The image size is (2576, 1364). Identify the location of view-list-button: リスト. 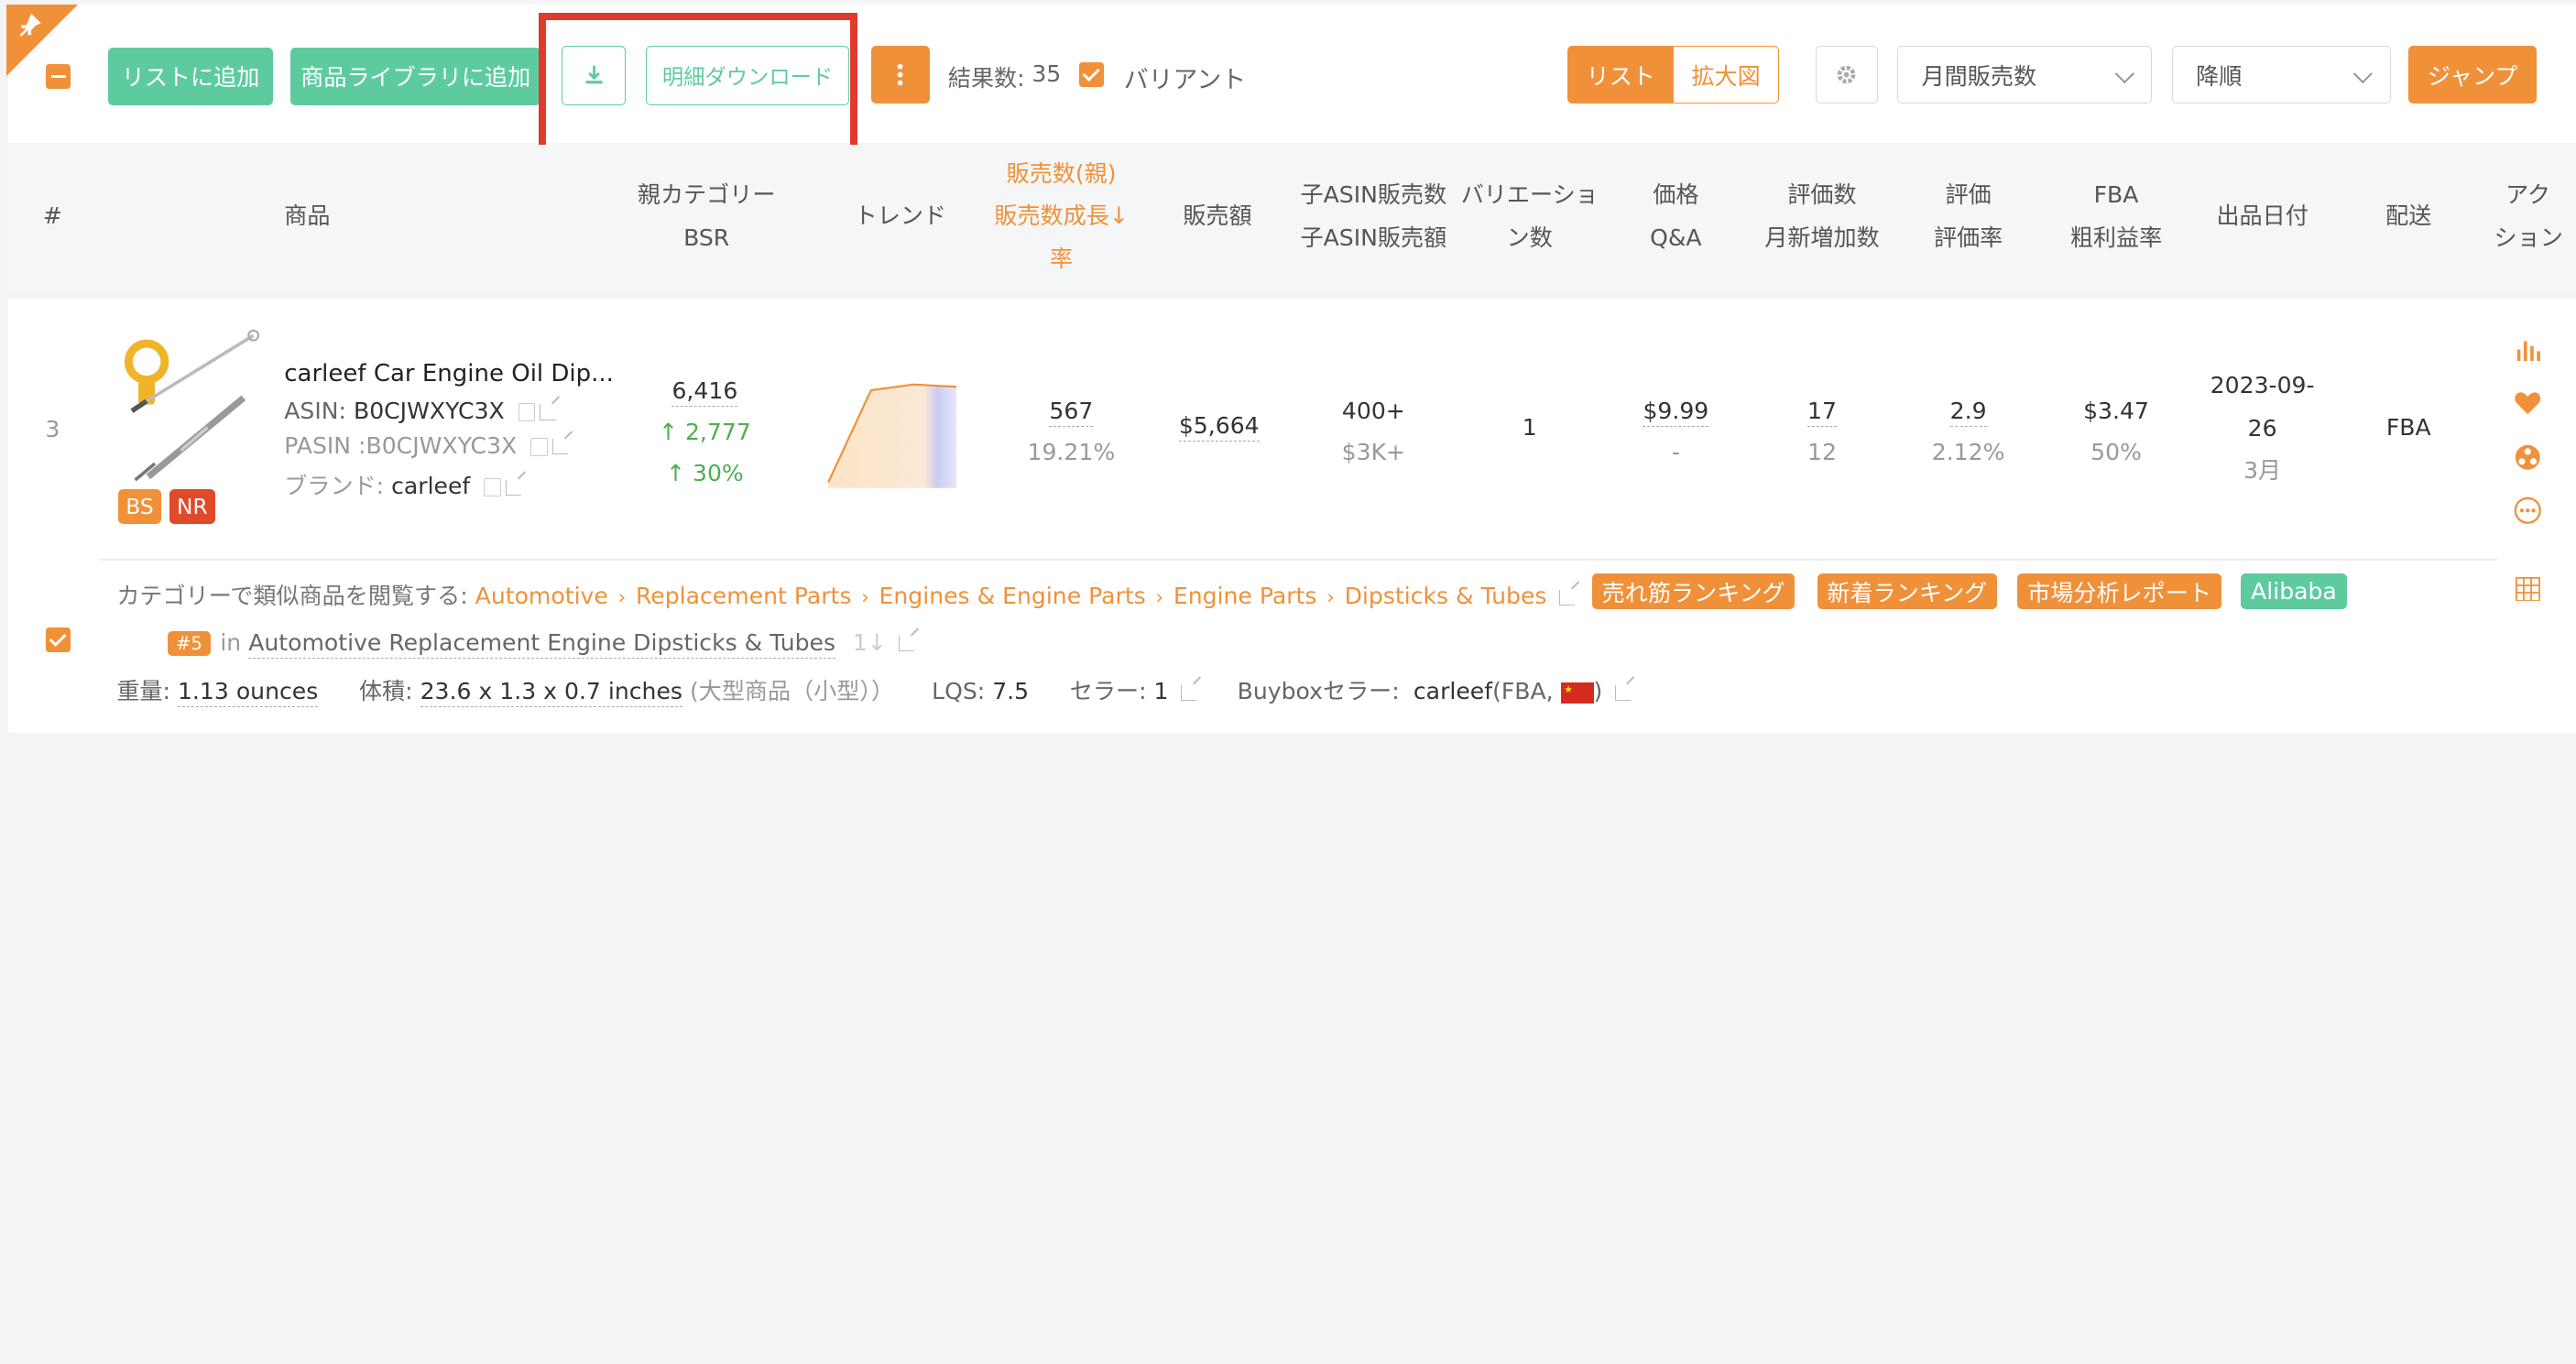
(1621, 75).